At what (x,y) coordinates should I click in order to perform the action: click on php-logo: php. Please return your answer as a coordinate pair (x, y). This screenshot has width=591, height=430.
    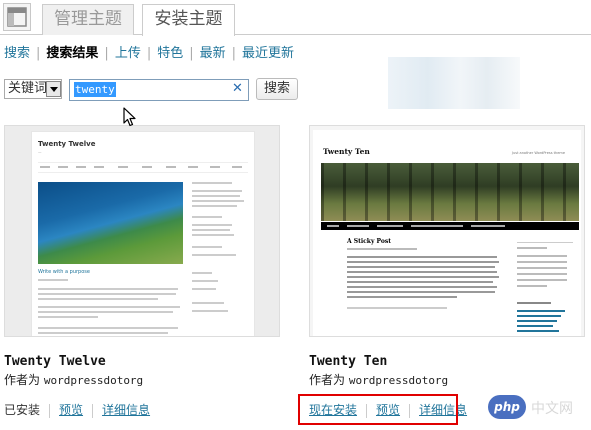
    Looking at the image, I should click on (507, 407).